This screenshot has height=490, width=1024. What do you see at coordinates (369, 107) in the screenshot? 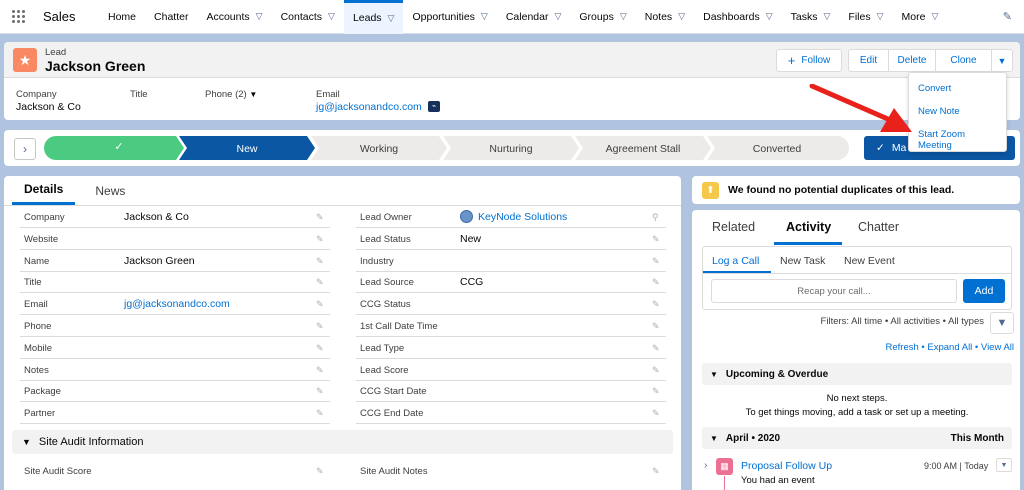
I see `header-email-link: jg@jacksonandco.com` at bounding box center [369, 107].